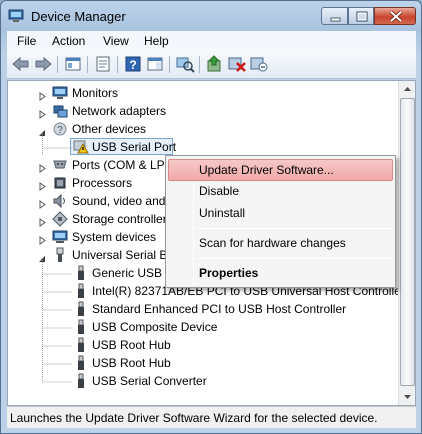 This screenshot has width=422, height=434. What do you see at coordinates (361, 16) in the screenshot?
I see `maximize-button` at bounding box center [361, 16].